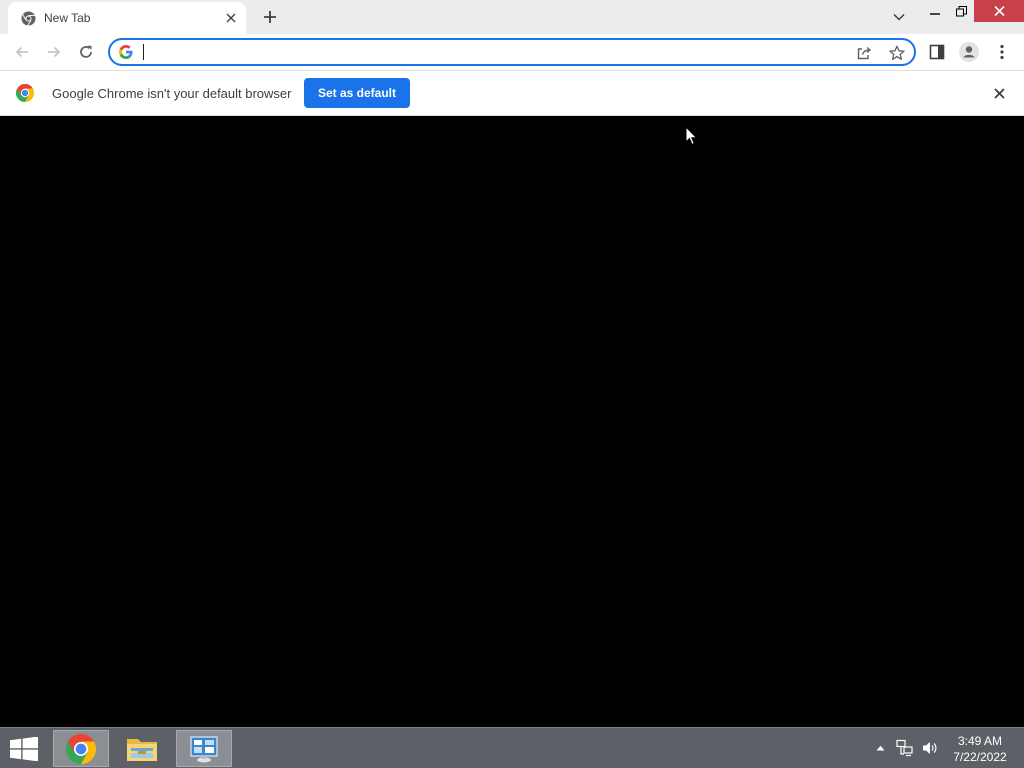  I want to click on forward-button, so click(54, 52).